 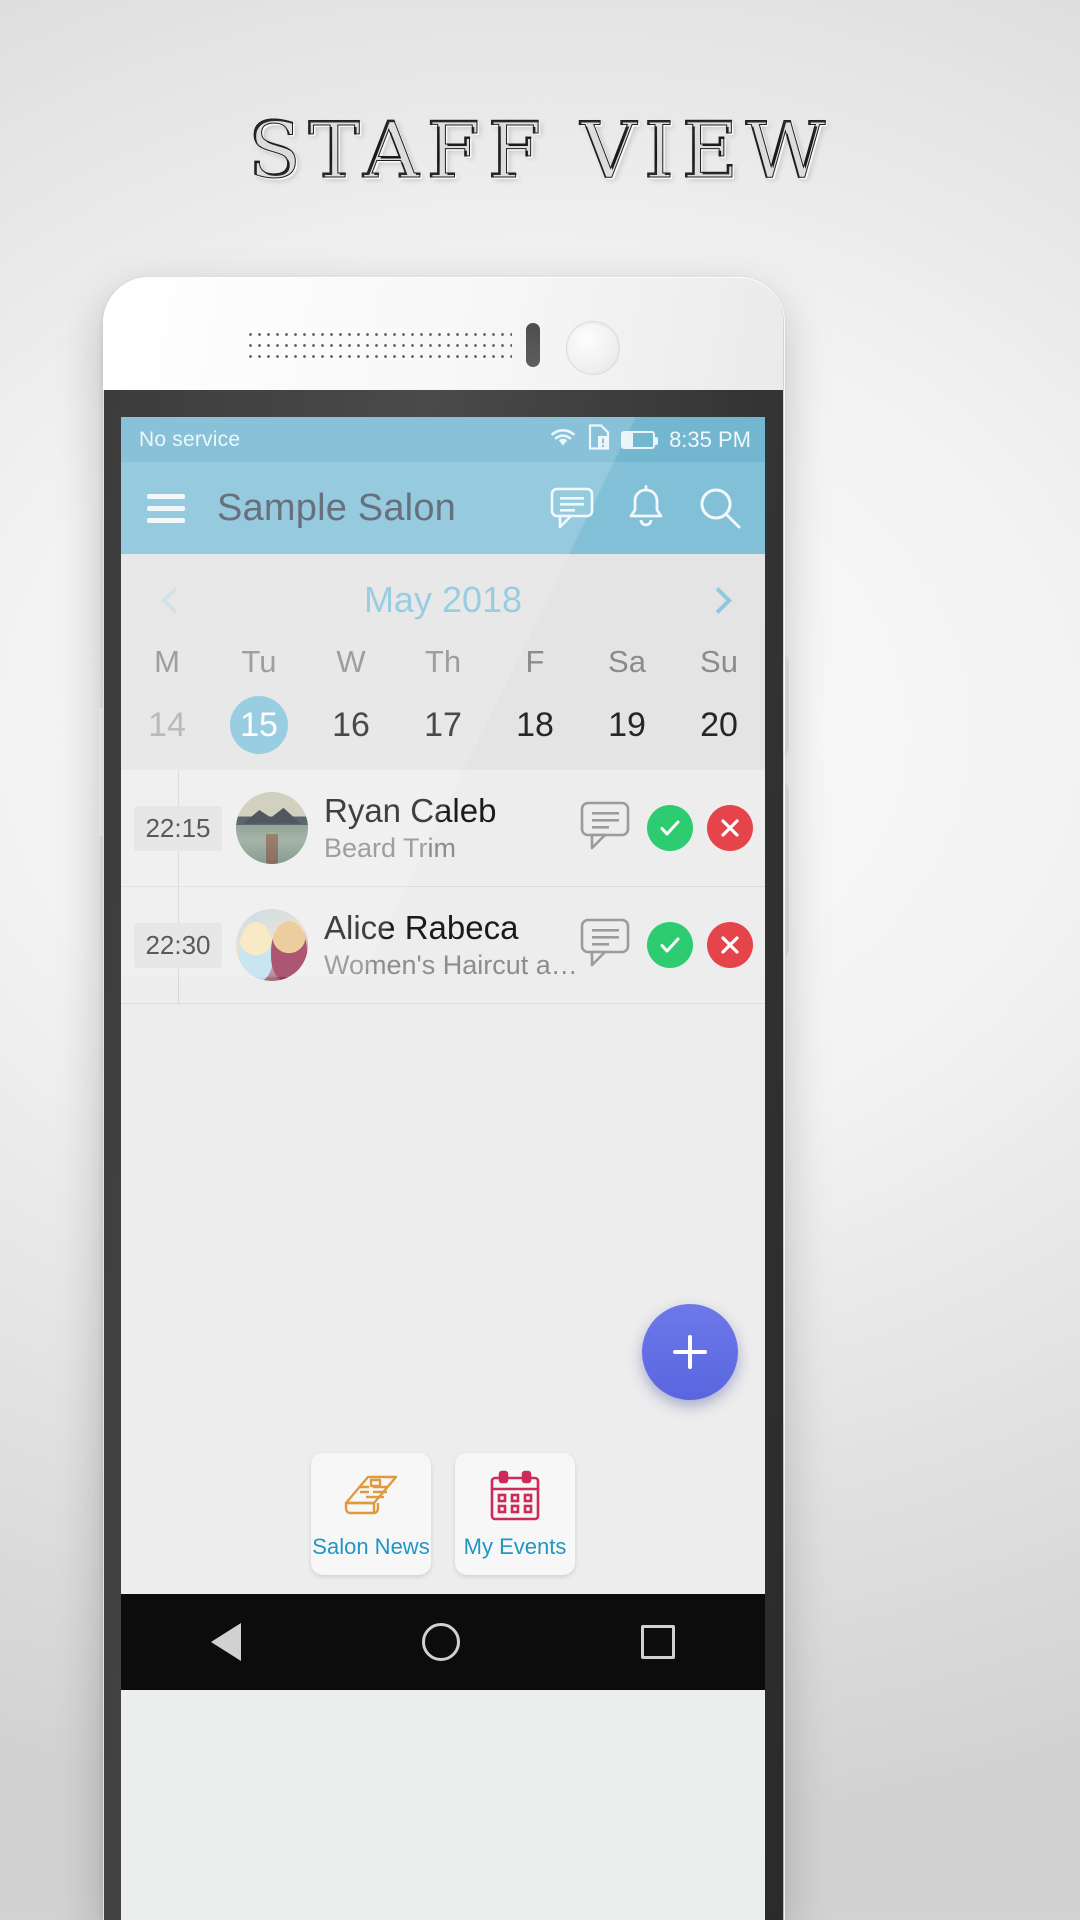 What do you see at coordinates (379, 344) in the screenshot?
I see `phone-earpiece-speaker` at bounding box center [379, 344].